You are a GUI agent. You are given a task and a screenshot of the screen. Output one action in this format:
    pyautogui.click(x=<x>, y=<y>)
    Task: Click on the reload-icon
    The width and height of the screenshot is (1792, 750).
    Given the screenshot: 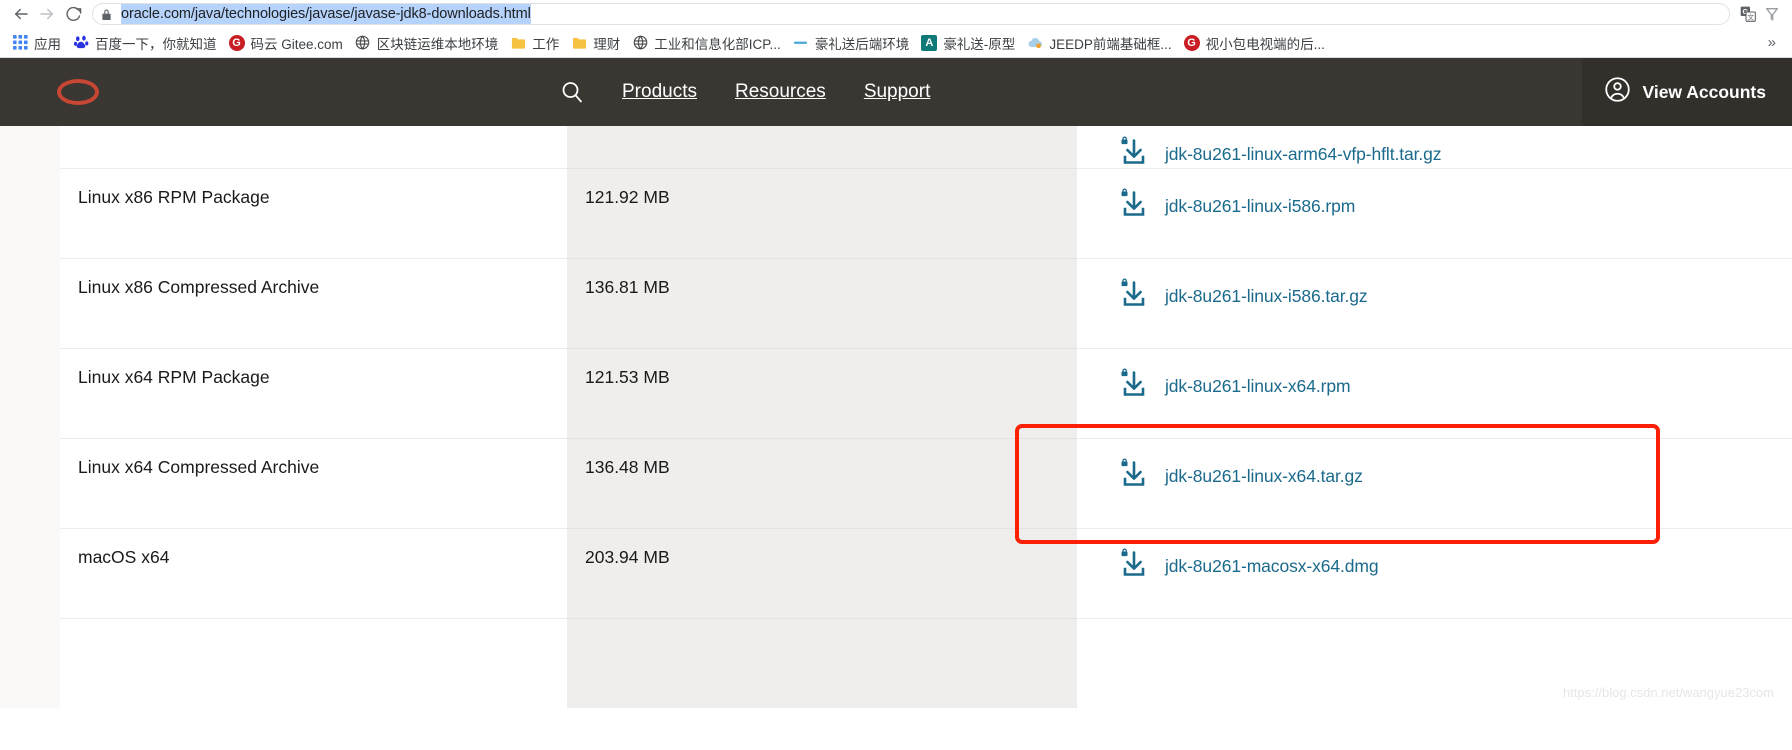 What is the action you would take?
    pyautogui.click(x=73, y=14)
    